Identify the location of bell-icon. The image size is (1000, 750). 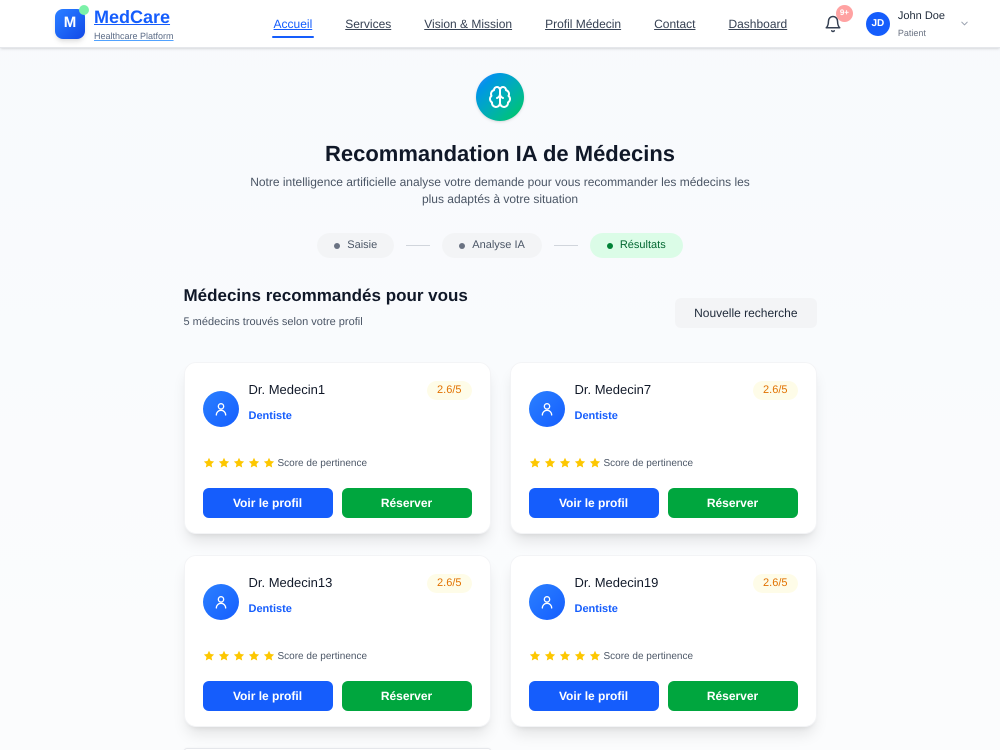
(833, 23).